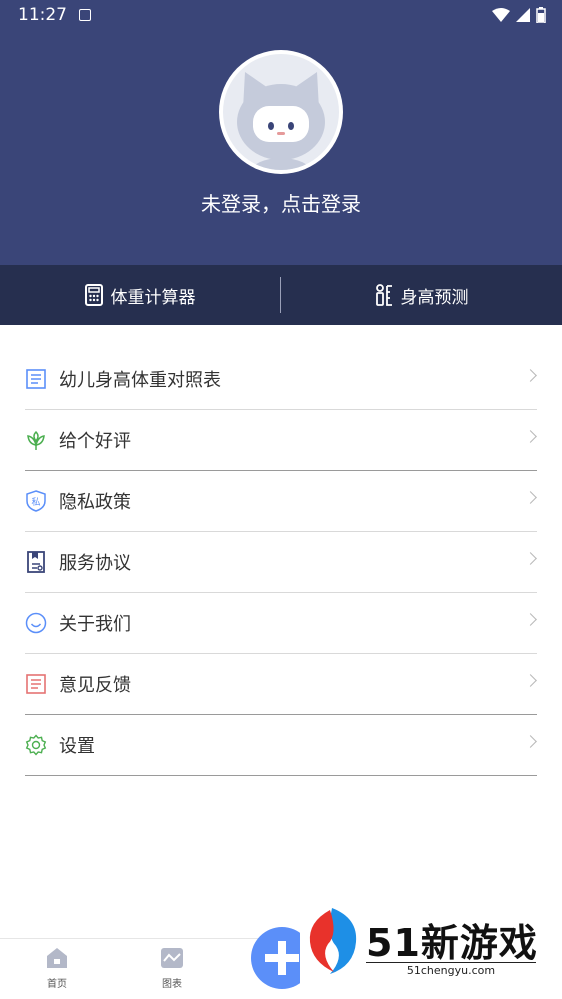 The image size is (562, 999). What do you see at coordinates (95, 624) in the screenshot?
I see `menu-item-label: 关于我们` at bounding box center [95, 624].